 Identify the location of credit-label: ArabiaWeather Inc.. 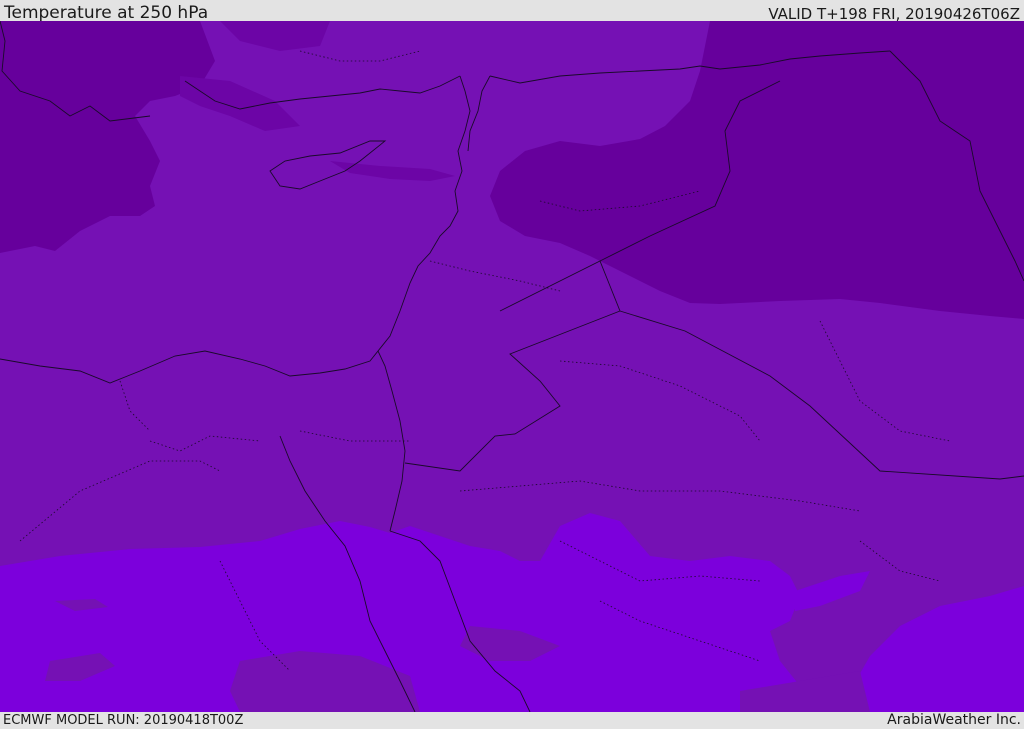
(954, 720).